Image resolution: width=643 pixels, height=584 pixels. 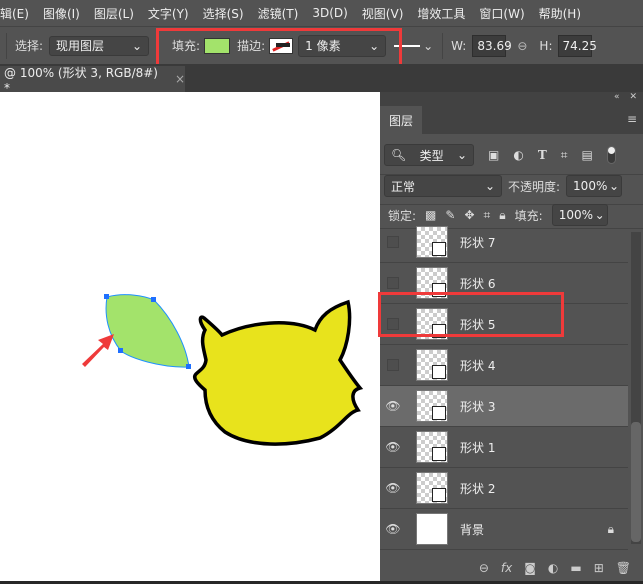 What do you see at coordinates (478, 242) in the screenshot?
I see `layer-name: 形状 7` at bounding box center [478, 242].